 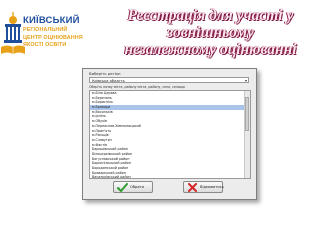 What do you see at coordinates (122, 187) in the screenshot?
I see `checkmark-icon` at bounding box center [122, 187].